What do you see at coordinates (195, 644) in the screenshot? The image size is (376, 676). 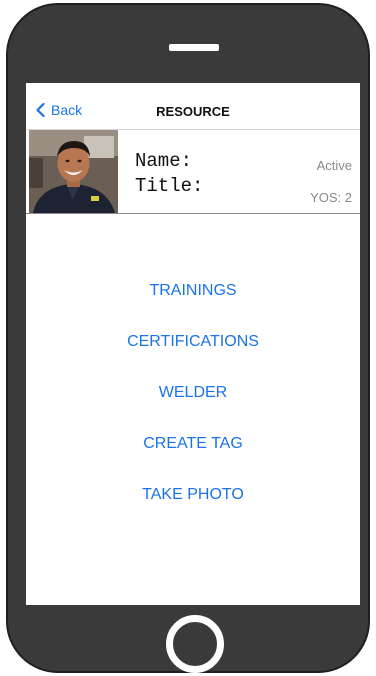 I see `home-button-icon` at bounding box center [195, 644].